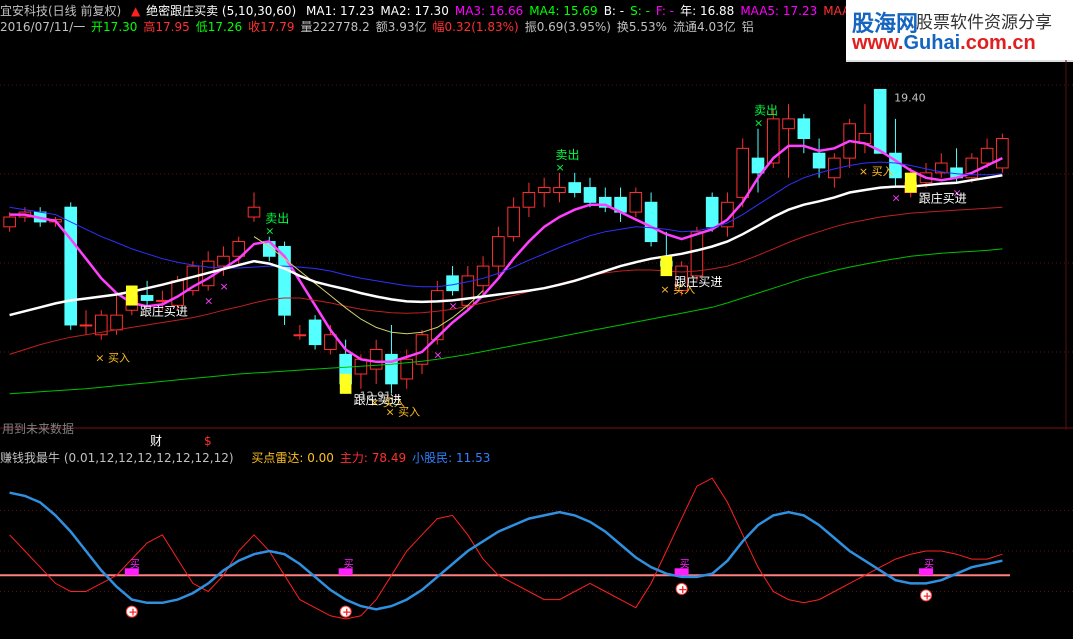 This screenshot has width=1073, height=639. I want to click on sub-indicator-name: 赚钱我最牛, so click(30, 458).